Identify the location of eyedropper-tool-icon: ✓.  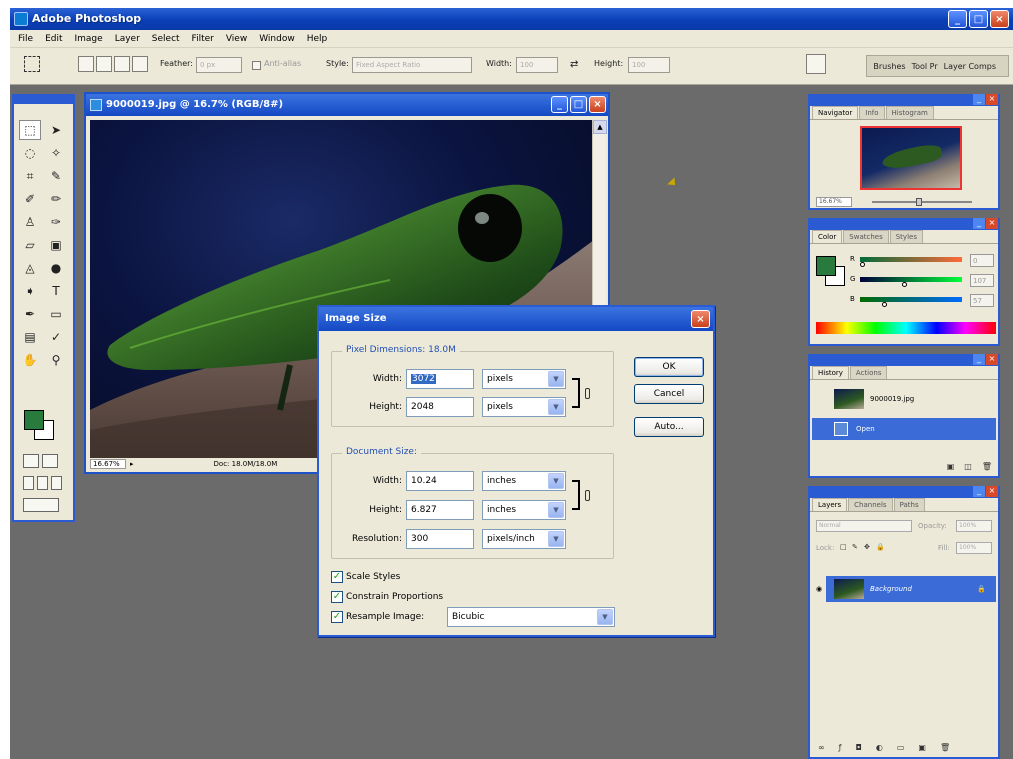
(56, 337).